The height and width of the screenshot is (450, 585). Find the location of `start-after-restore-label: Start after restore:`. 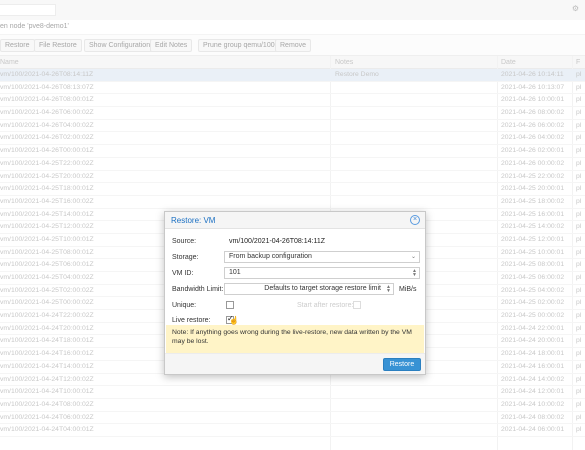

start-after-restore-label: Start after restore: is located at coordinates (325, 305).